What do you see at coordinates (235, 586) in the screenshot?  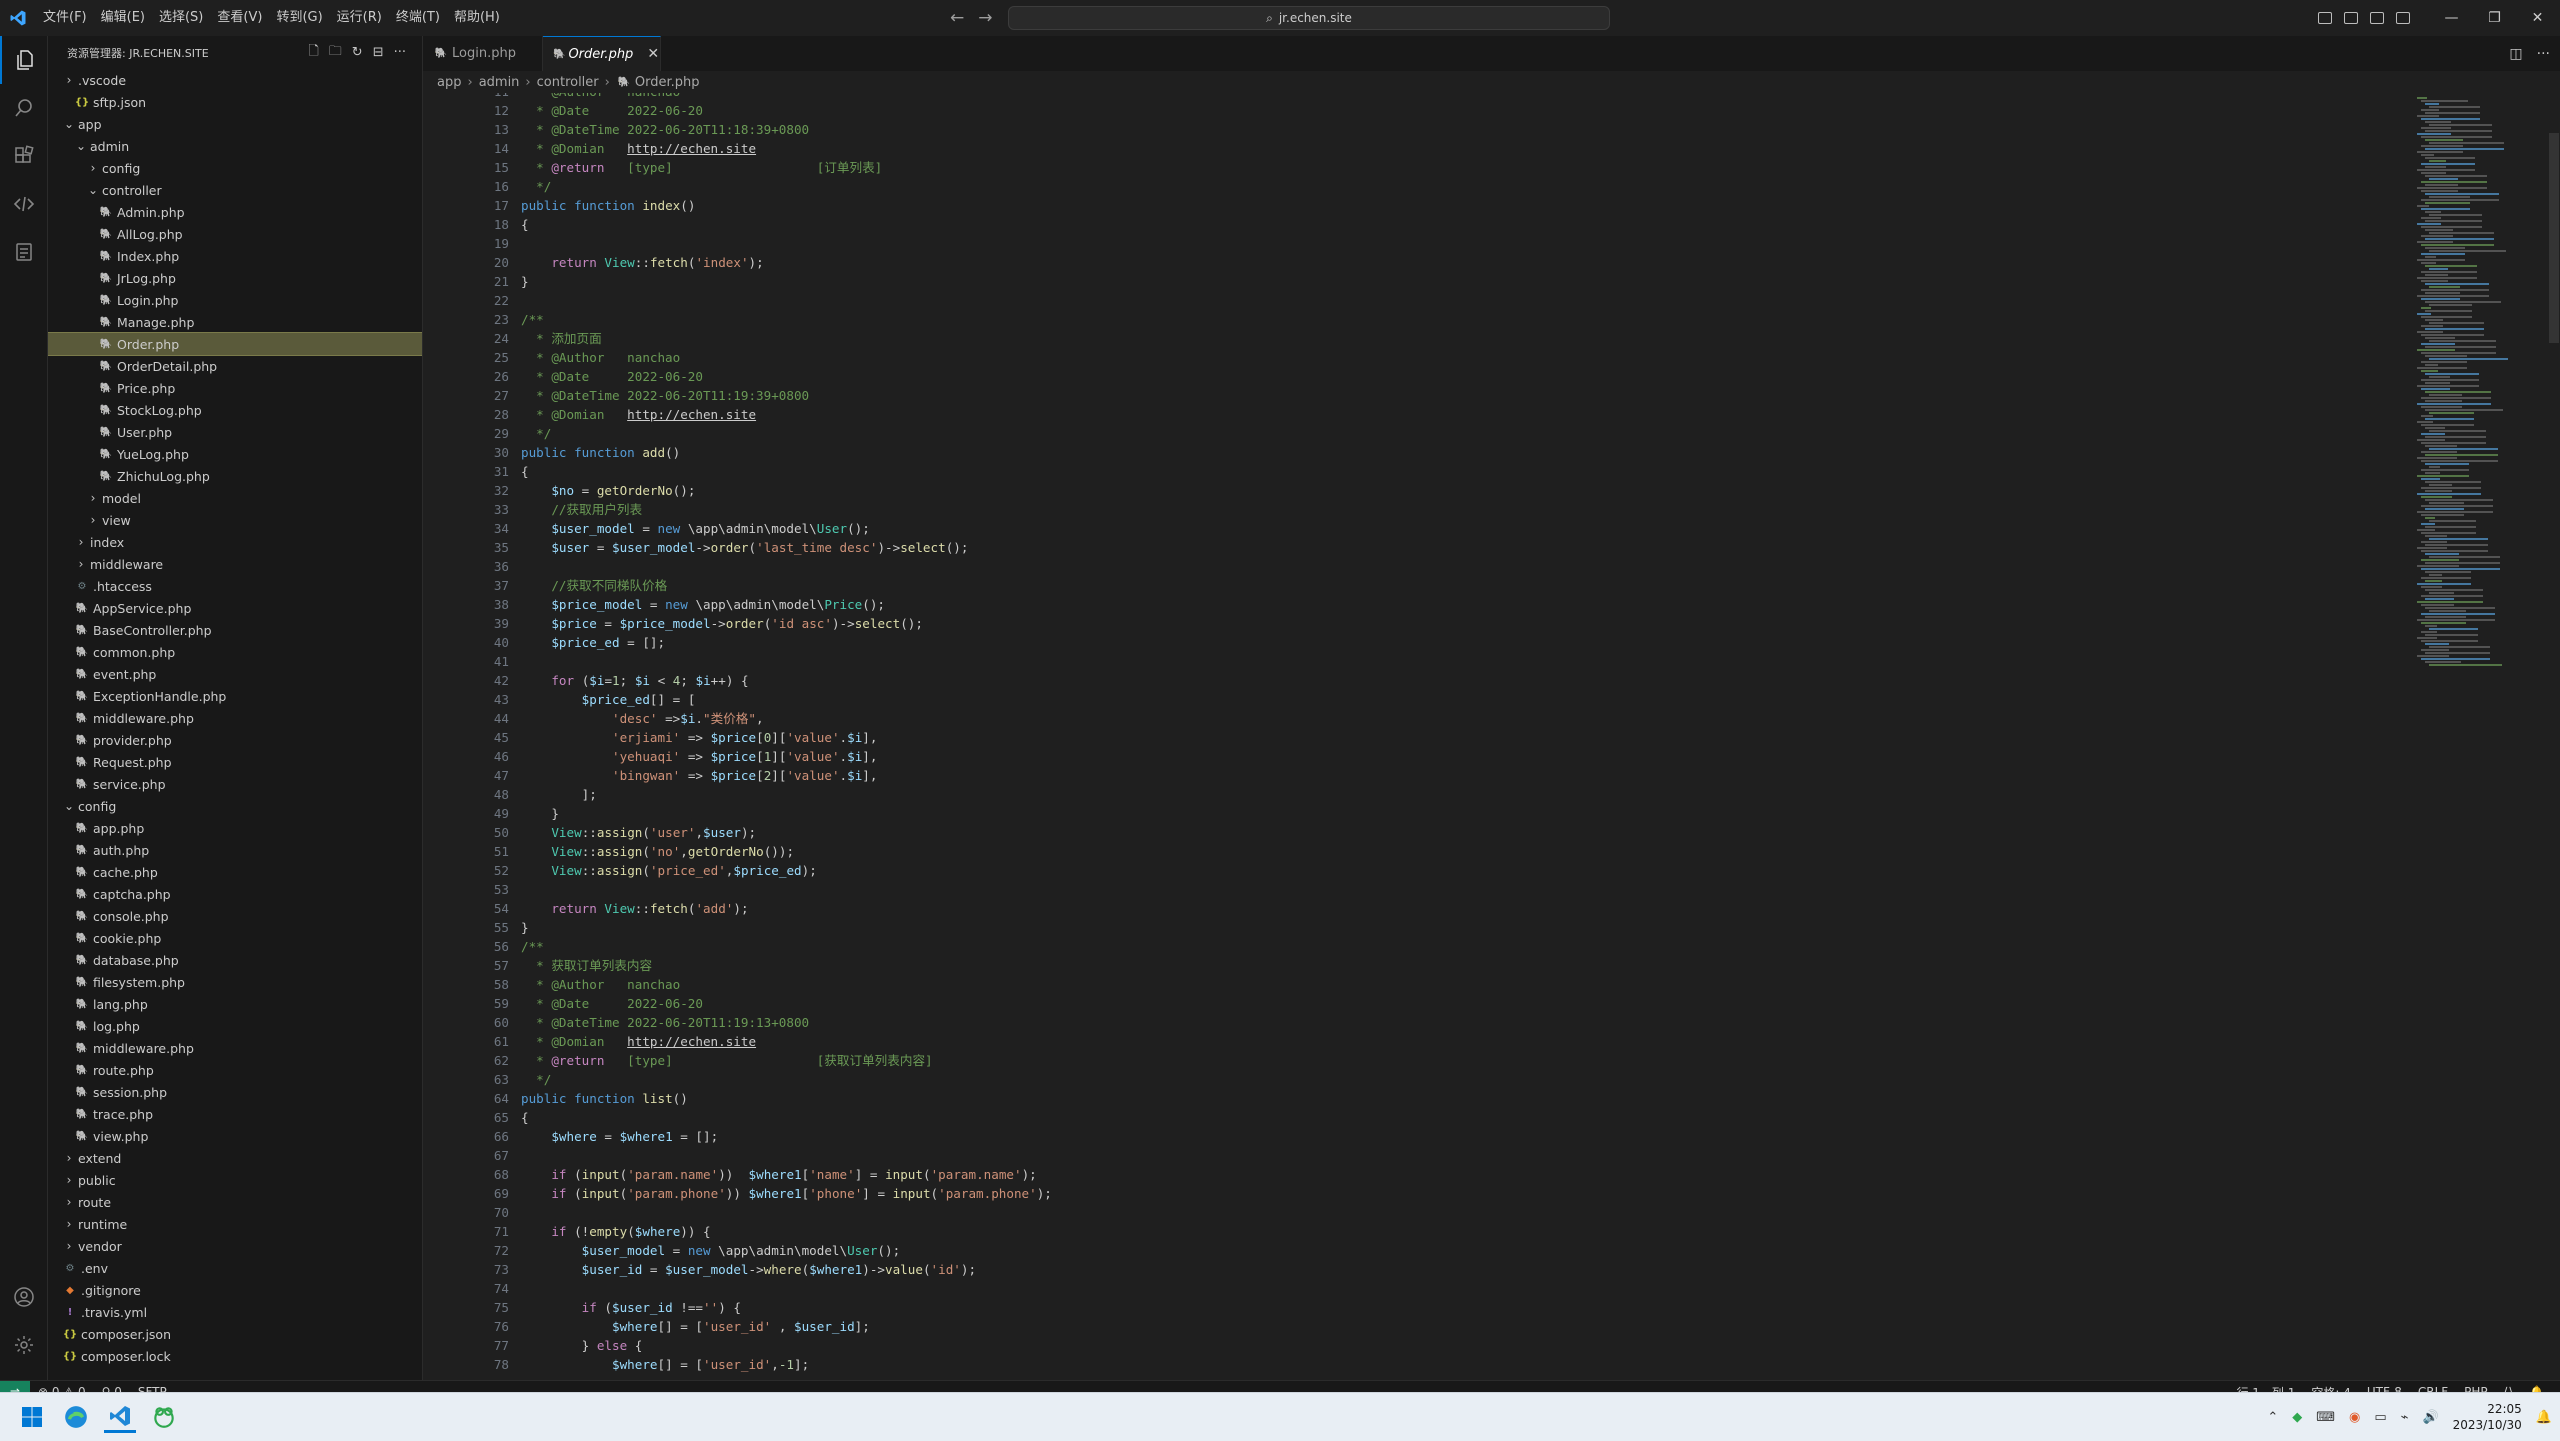 I see `tree-file: ⚙ .htaccess` at bounding box center [235, 586].